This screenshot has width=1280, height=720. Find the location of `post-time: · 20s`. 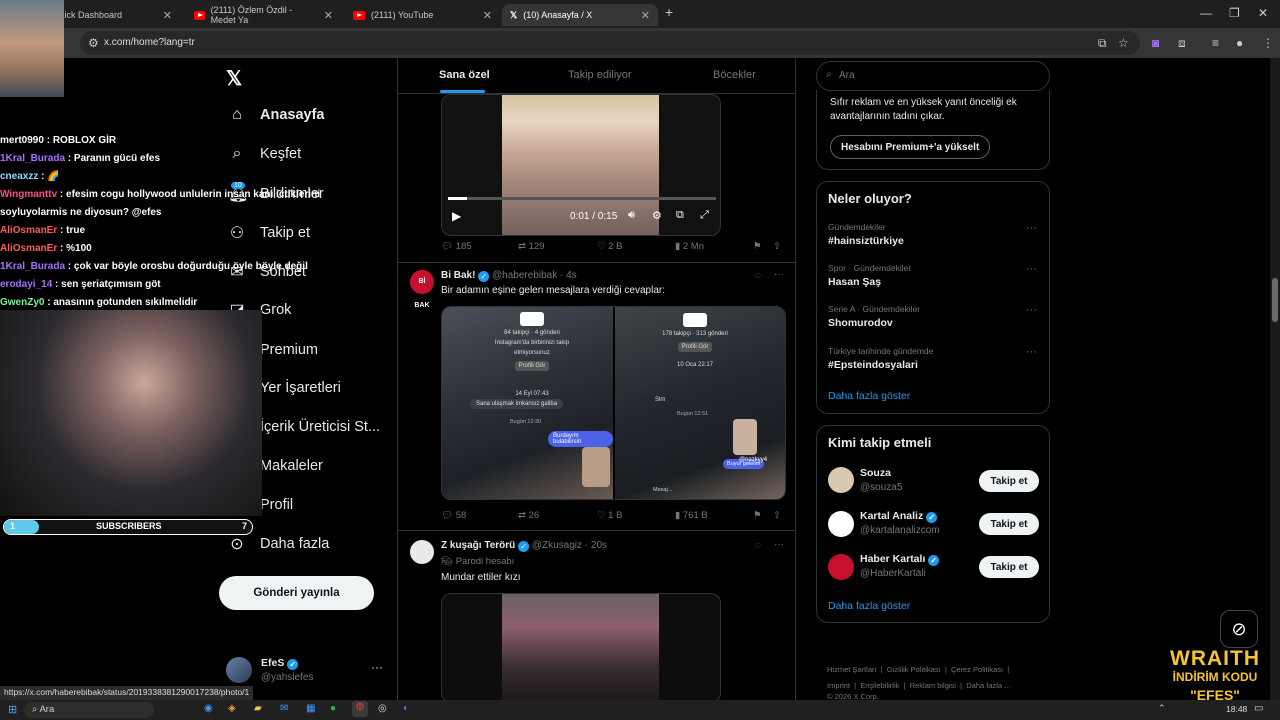

post-time: · 20s is located at coordinates (596, 545).